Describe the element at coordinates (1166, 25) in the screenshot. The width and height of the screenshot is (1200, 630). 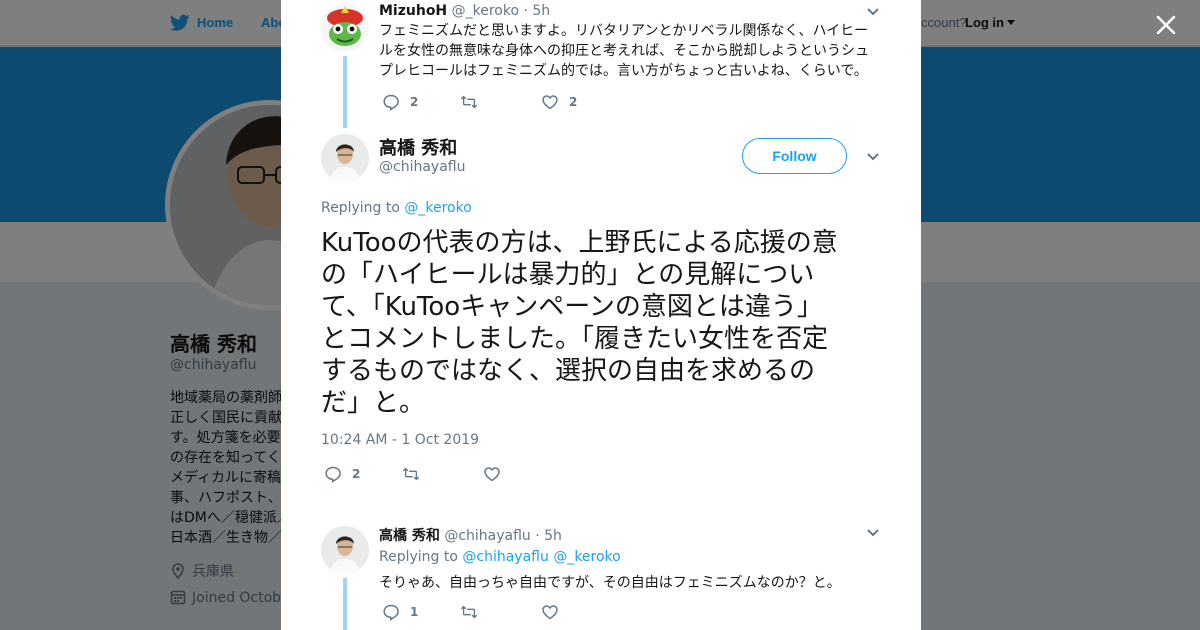
I see `close-icon` at that location.